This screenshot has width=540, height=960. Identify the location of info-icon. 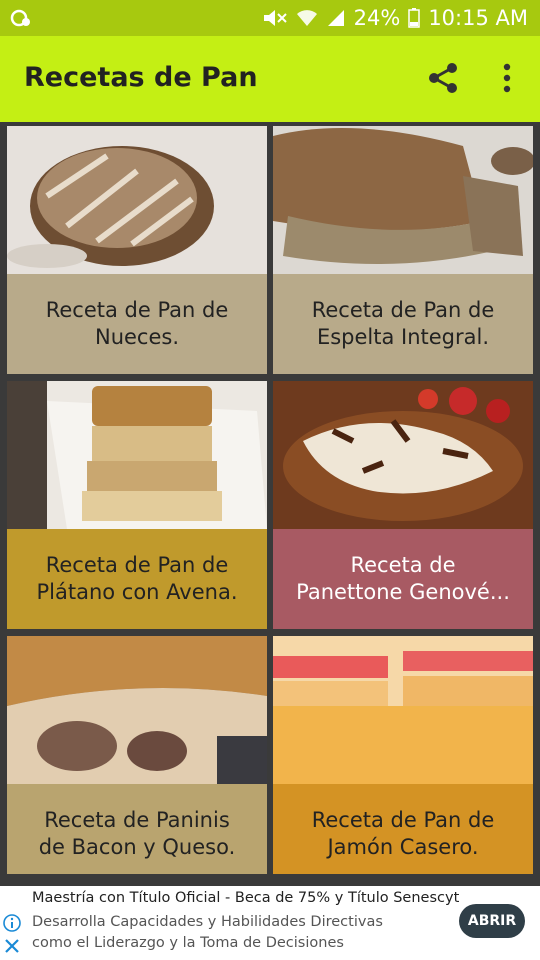
(12, 923).